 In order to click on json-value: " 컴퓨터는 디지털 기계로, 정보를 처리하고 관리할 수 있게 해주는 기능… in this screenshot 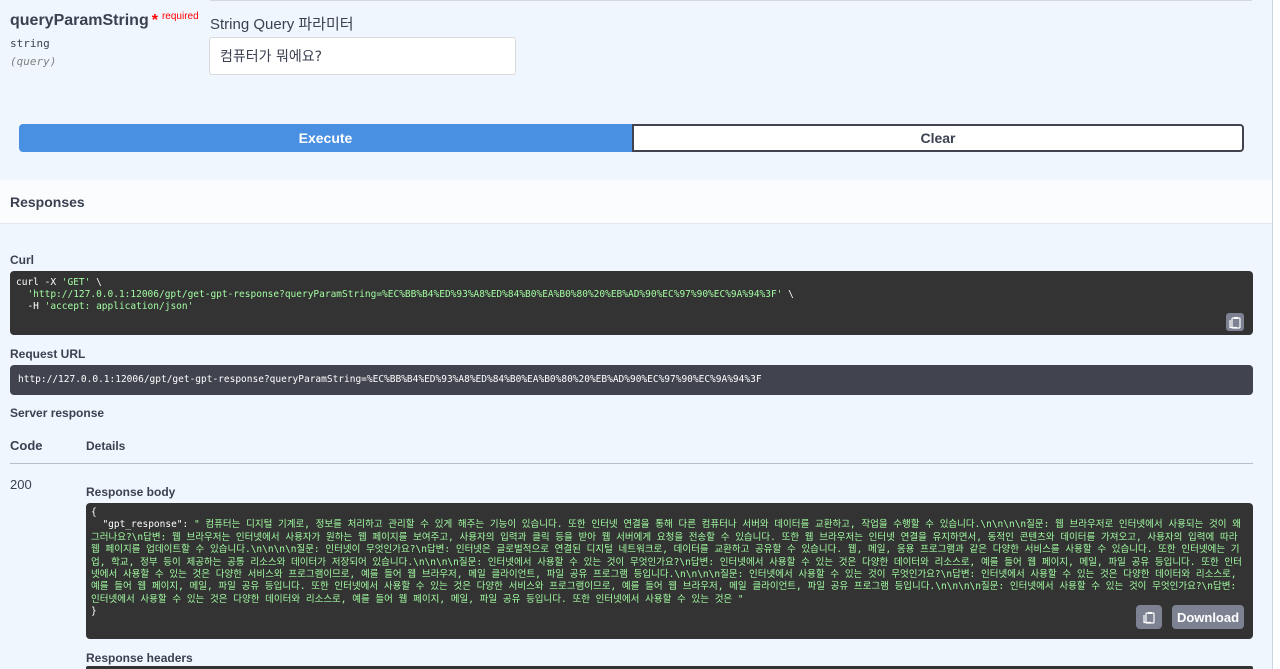, I will do `click(669, 562)`.